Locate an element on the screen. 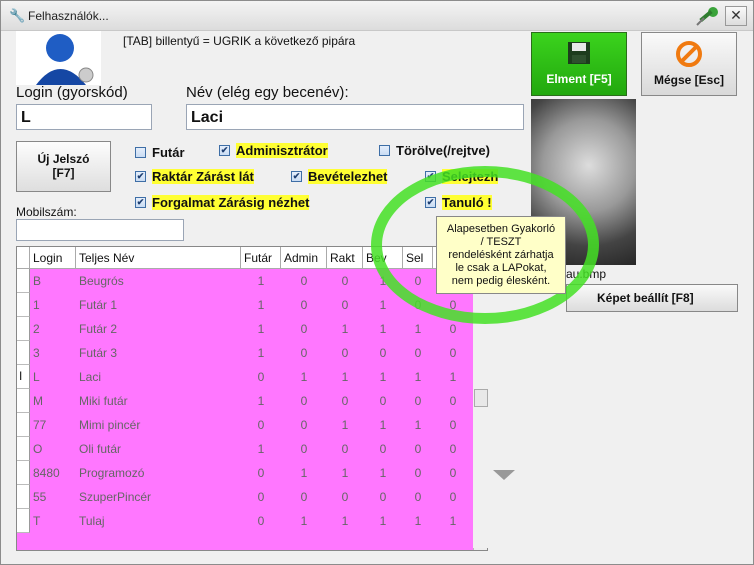  cancel-button: Mégse [Esc] is located at coordinates (689, 64).